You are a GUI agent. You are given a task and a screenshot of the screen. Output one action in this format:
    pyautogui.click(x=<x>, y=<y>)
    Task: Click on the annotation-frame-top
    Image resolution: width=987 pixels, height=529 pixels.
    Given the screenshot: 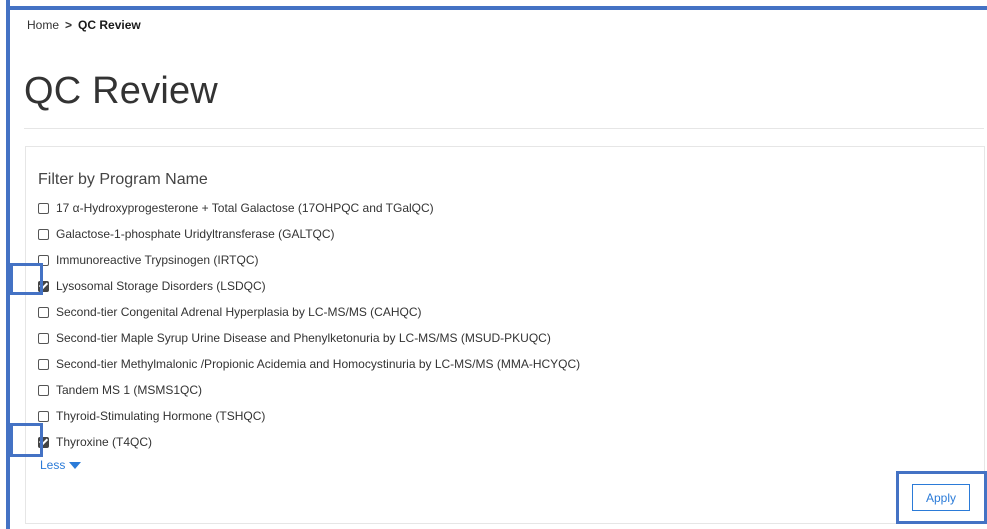 What is the action you would take?
    pyautogui.click(x=496, y=8)
    